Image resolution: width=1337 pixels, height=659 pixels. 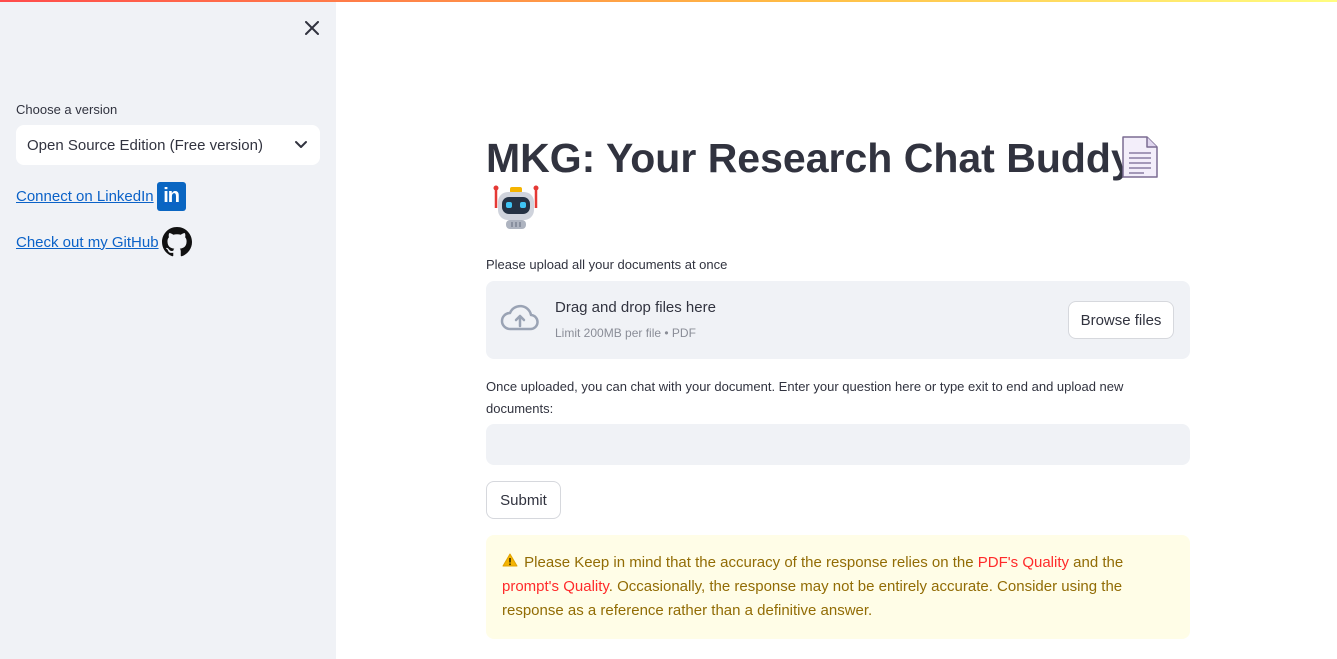 What do you see at coordinates (511, 563) in the screenshot?
I see `warning-icon` at bounding box center [511, 563].